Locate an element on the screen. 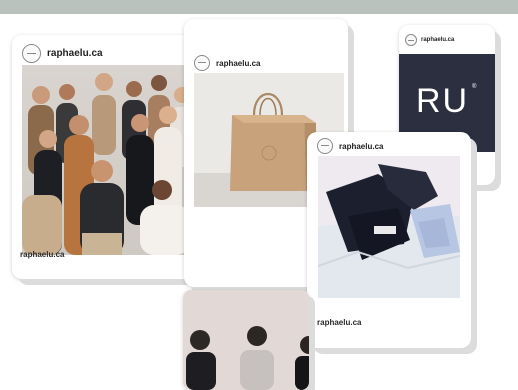 The height and width of the screenshot is (390, 518). trademark-symbol: ® is located at coordinates (474, 87).